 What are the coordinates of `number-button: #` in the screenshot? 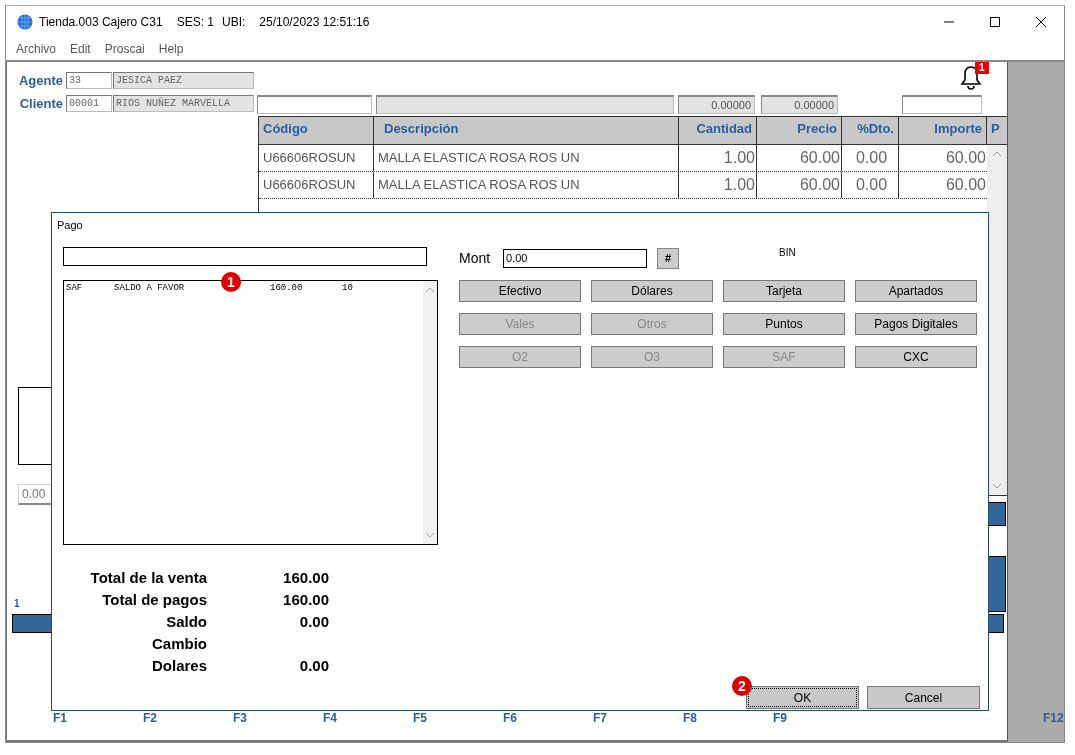 It's located at (668, 258).